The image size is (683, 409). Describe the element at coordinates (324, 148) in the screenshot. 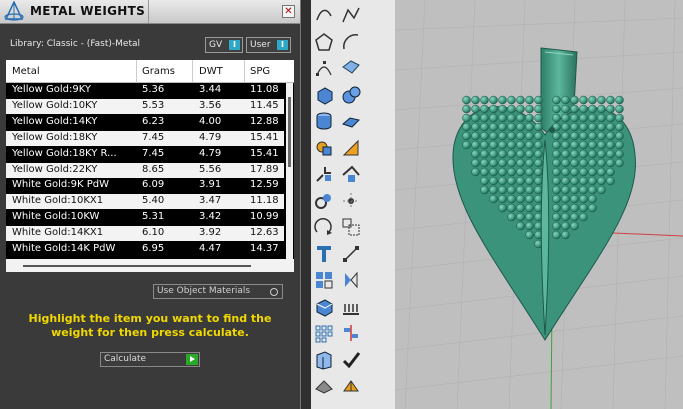

I see `boolean-icon` at that location.